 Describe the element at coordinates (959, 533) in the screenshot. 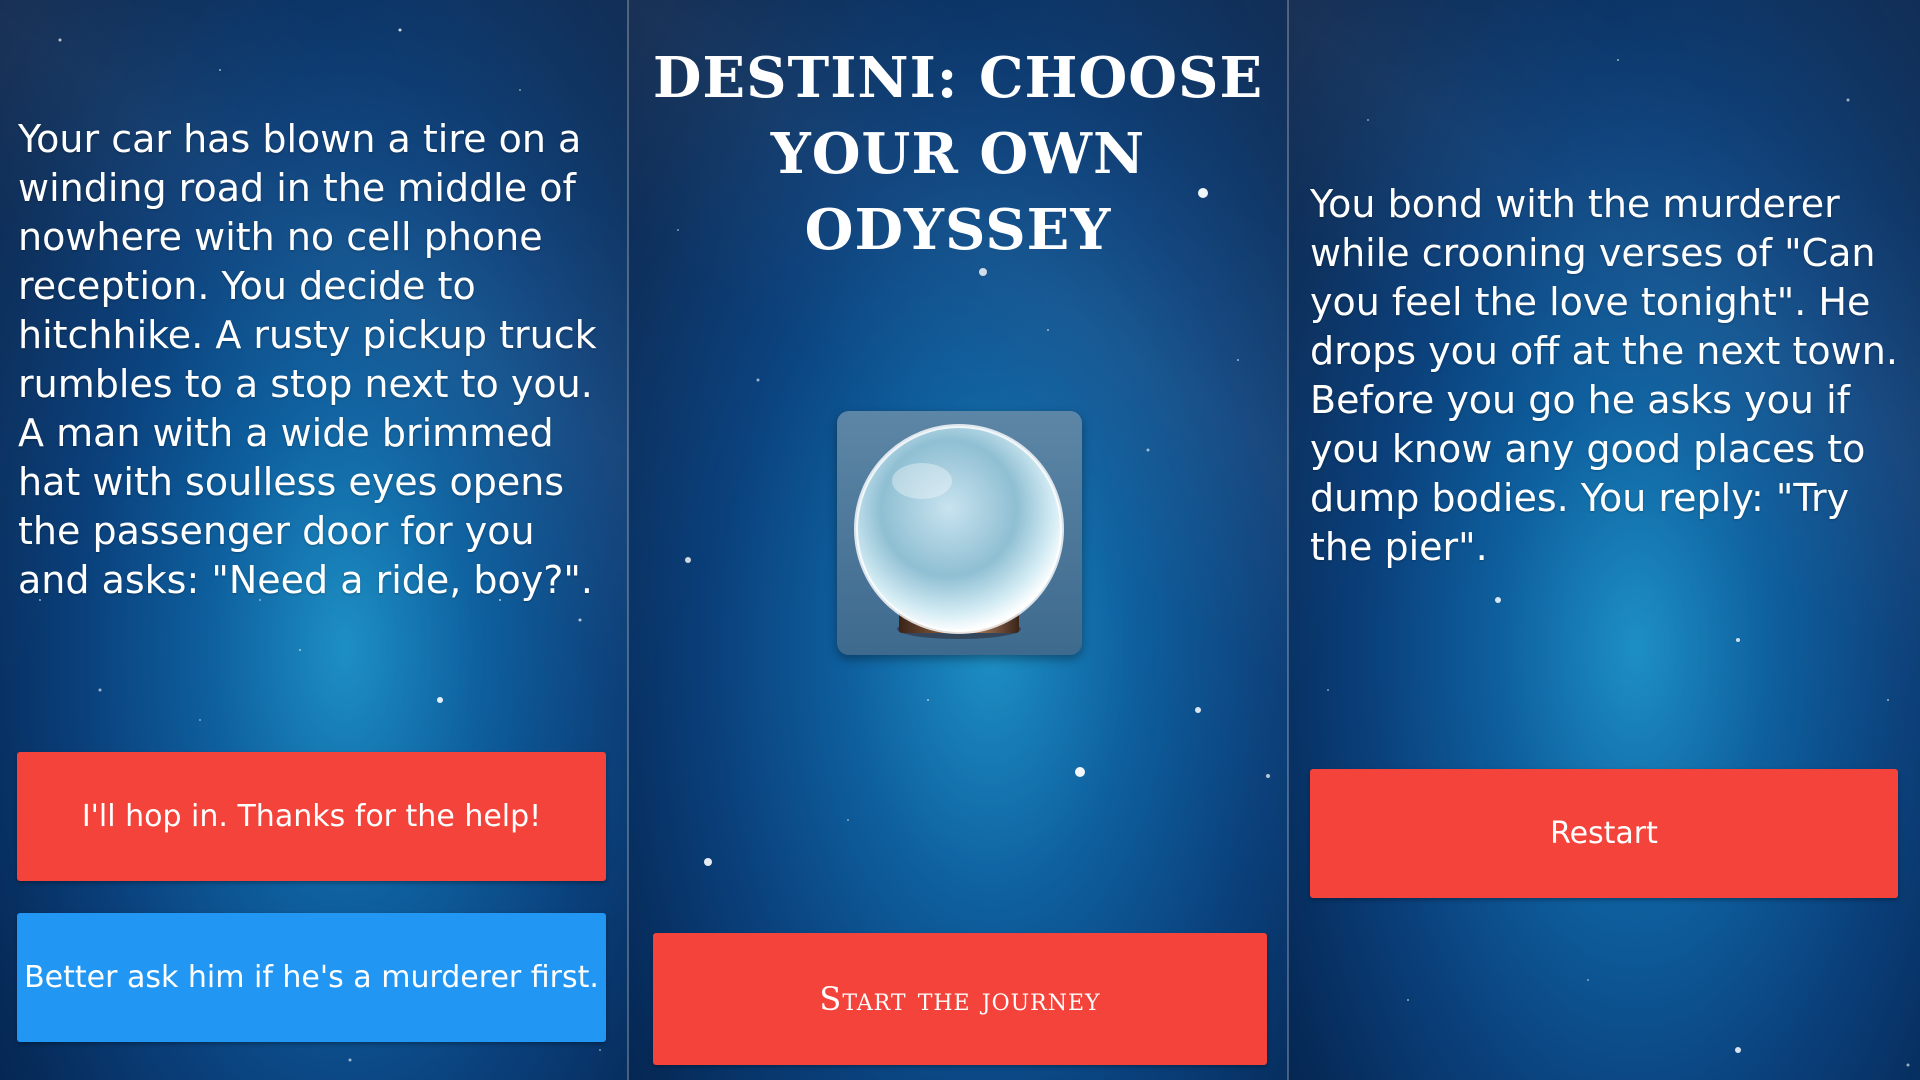

I see `crystal-ball-icon` at that location.